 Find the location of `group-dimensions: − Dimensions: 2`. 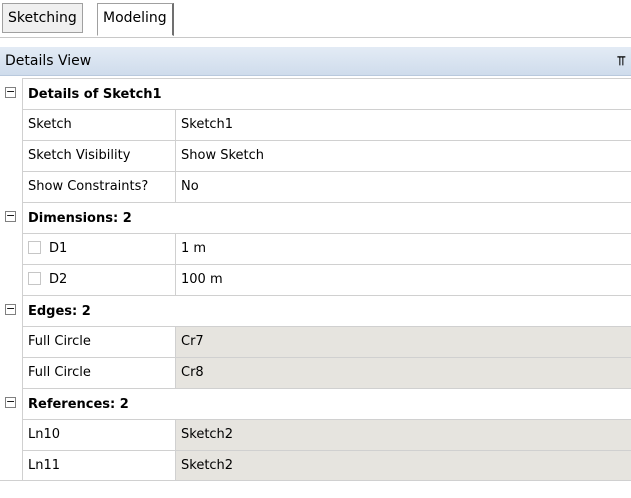

group-dimensions: − Dimensions: 2 is located at coordinates (315, 217).